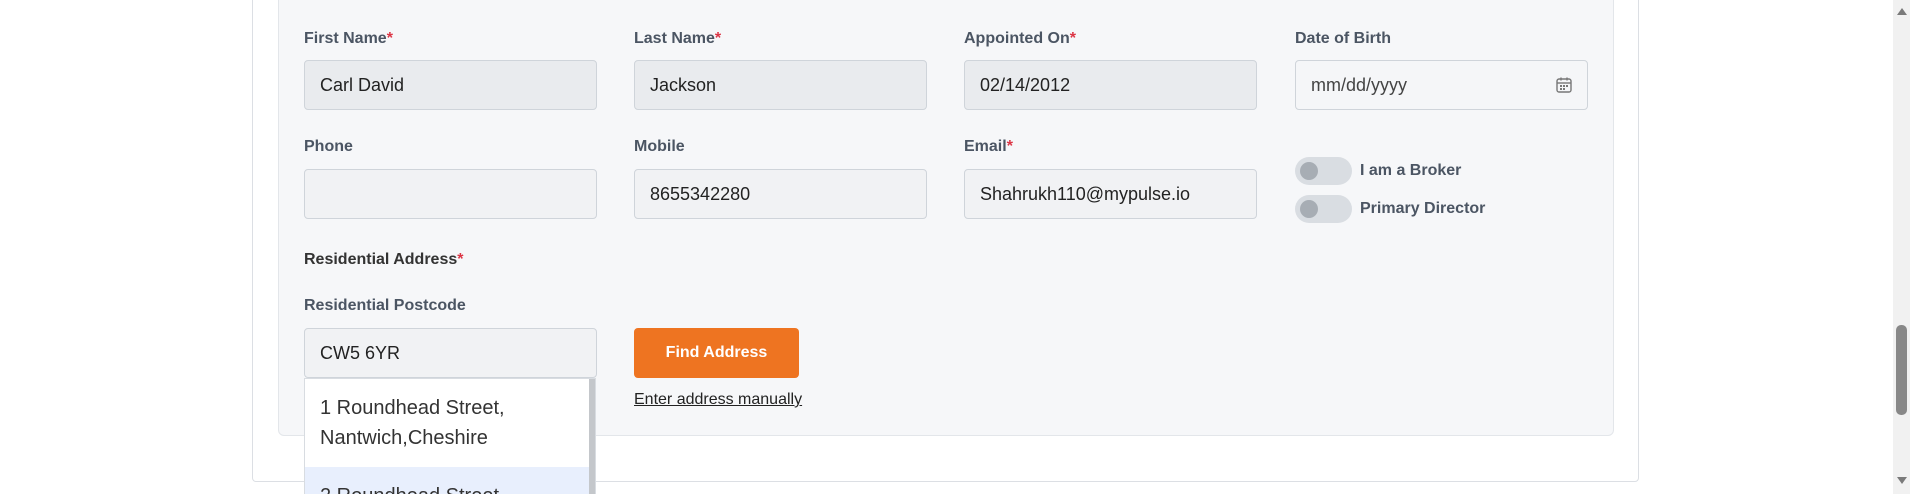 The height and width of the screenshot is (494, 1910). I want to click on date-of-birth-placeholder: mm/dd/yyyy, so click(1359, 84).